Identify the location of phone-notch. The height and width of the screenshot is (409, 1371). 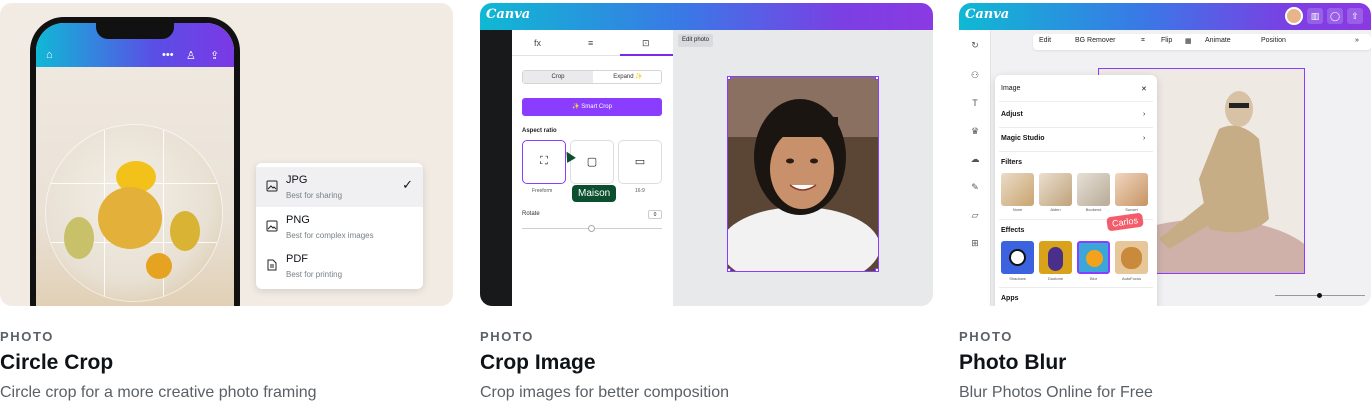
(135, 31).